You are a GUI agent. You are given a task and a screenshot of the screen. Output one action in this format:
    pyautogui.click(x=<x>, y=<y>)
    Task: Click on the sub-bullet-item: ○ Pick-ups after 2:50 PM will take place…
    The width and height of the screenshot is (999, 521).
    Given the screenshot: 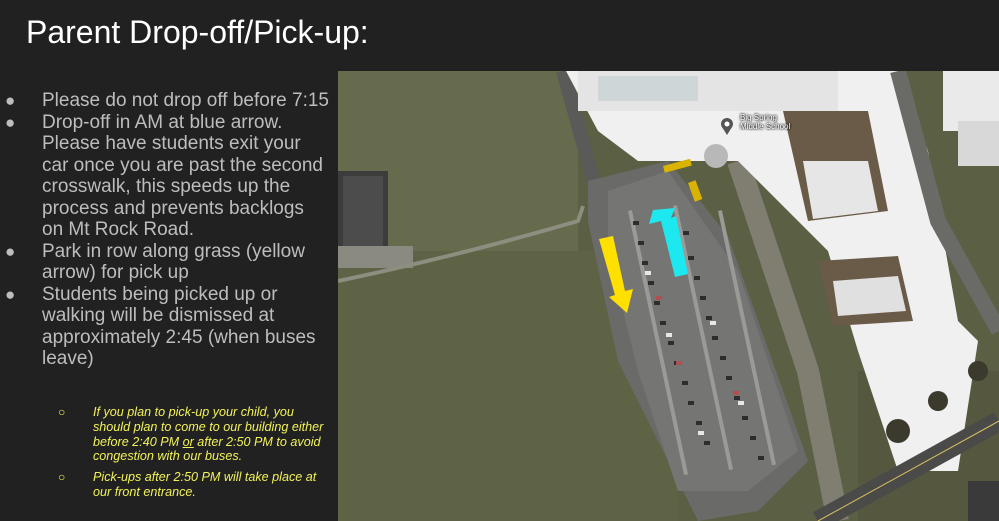 What is the action you would take?
    pyautogui.click(x=165, y=485)
    